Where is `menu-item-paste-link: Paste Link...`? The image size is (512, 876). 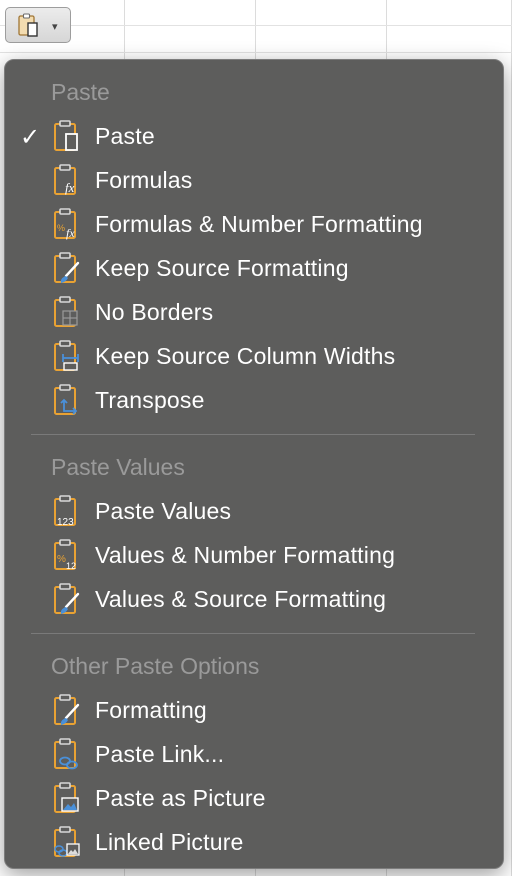 menu-item-paste-link: Paste Link... is located at coordinates (254, 754).